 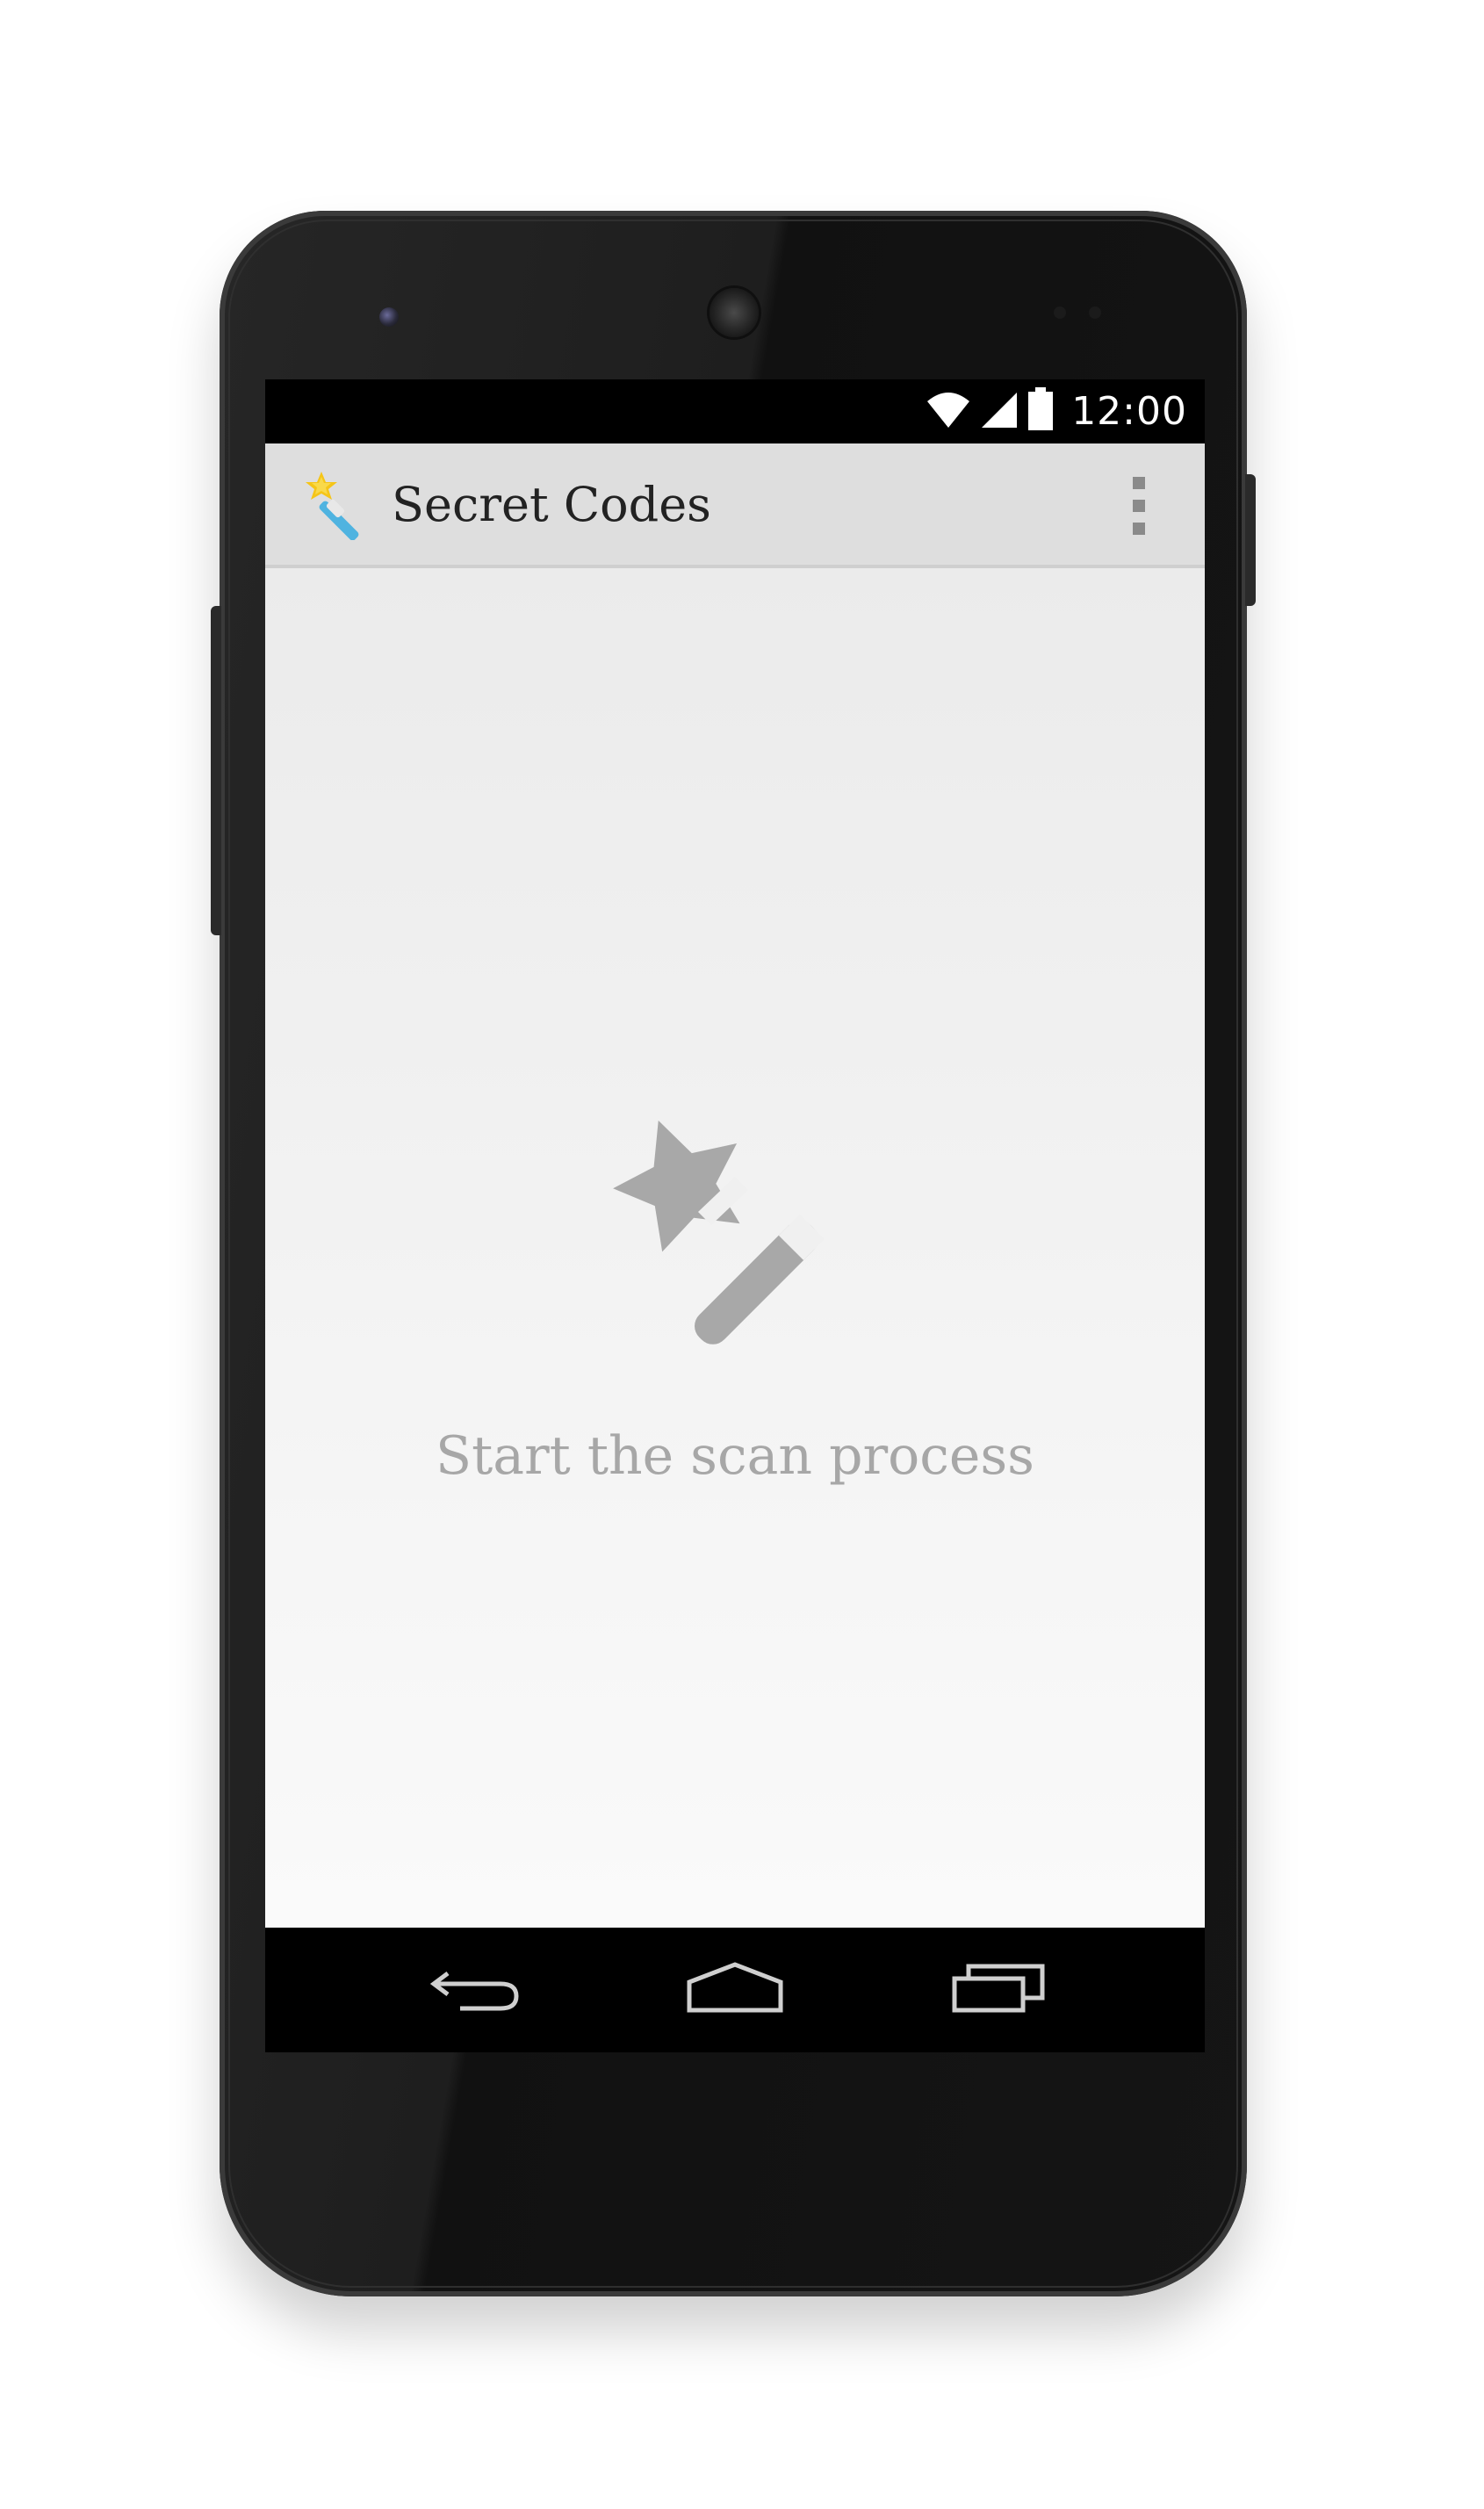 I want to click on status-icons: 12:00, so click(x=1056, y=411).